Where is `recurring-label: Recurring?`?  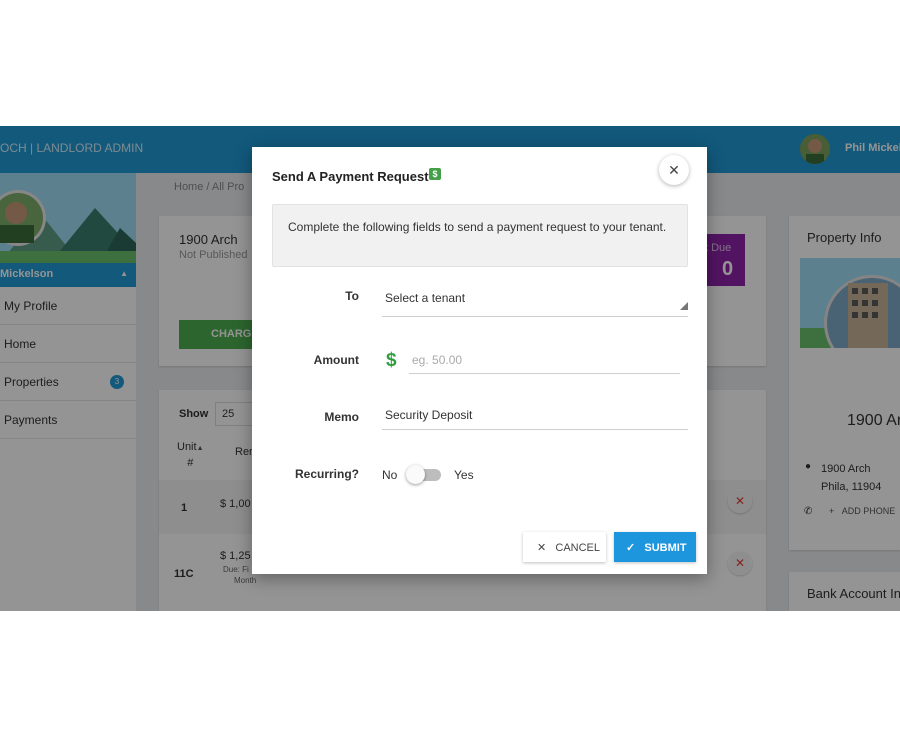 recurring-label: Recurring? is located at coordinates (326, 474).